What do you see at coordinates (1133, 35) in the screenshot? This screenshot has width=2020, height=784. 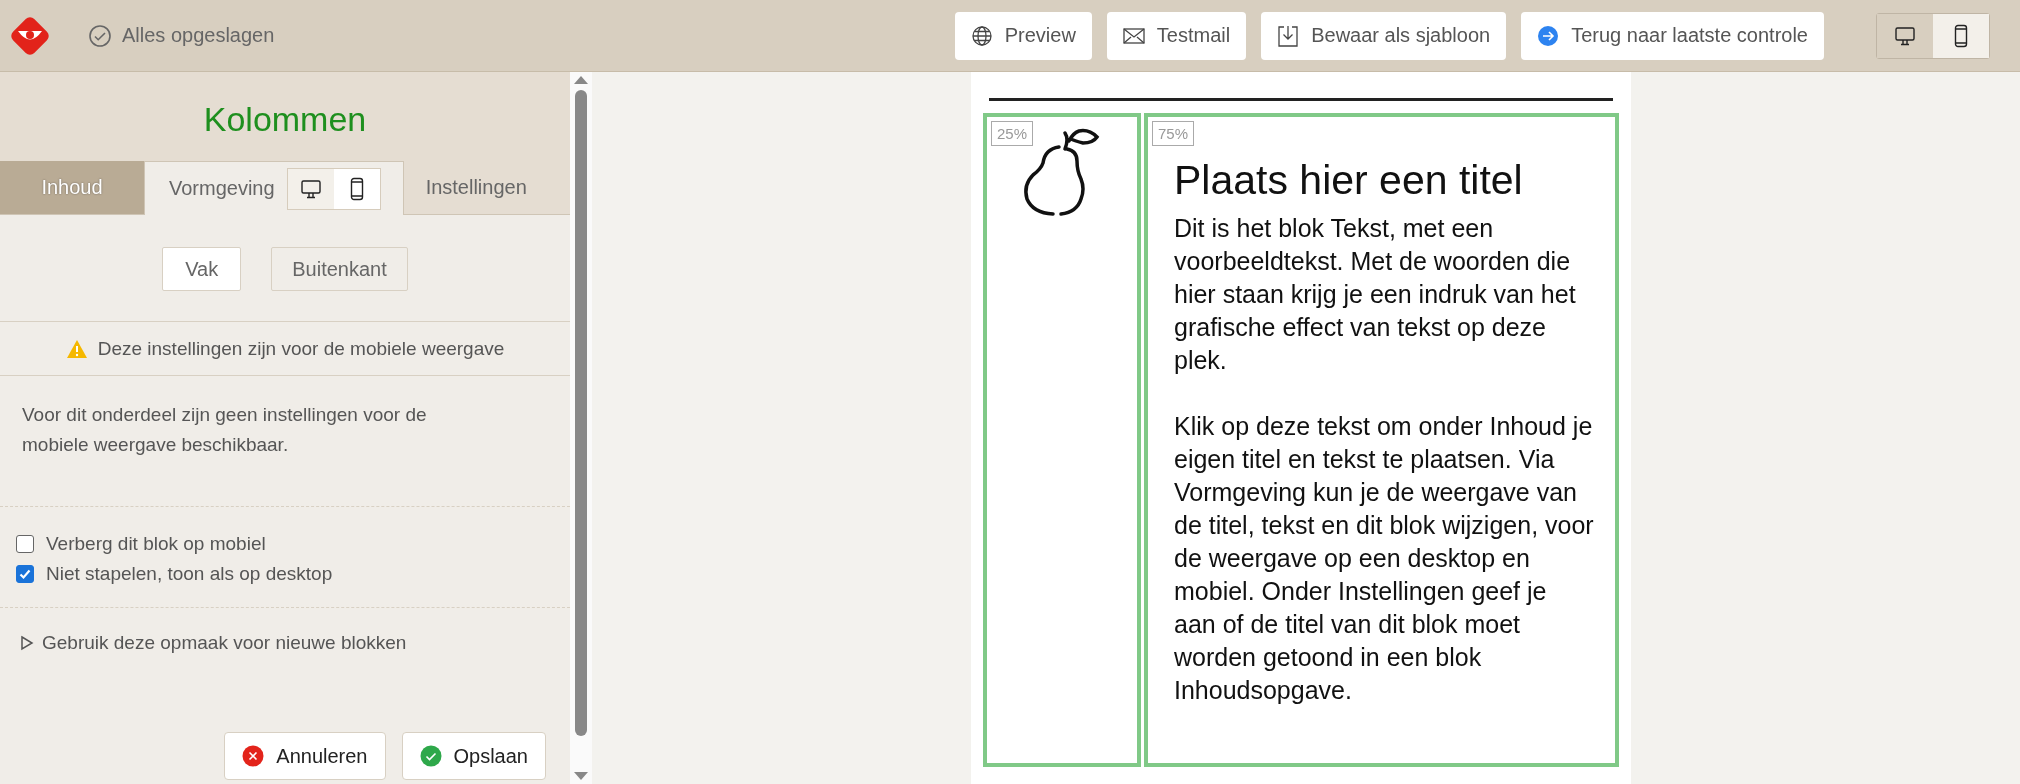 I see `mail-icon` at bounding box center [1133, 35].